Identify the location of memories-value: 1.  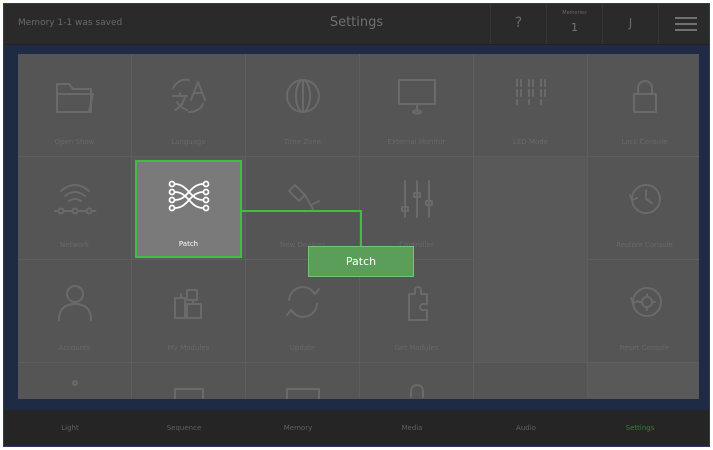
(574, 27).